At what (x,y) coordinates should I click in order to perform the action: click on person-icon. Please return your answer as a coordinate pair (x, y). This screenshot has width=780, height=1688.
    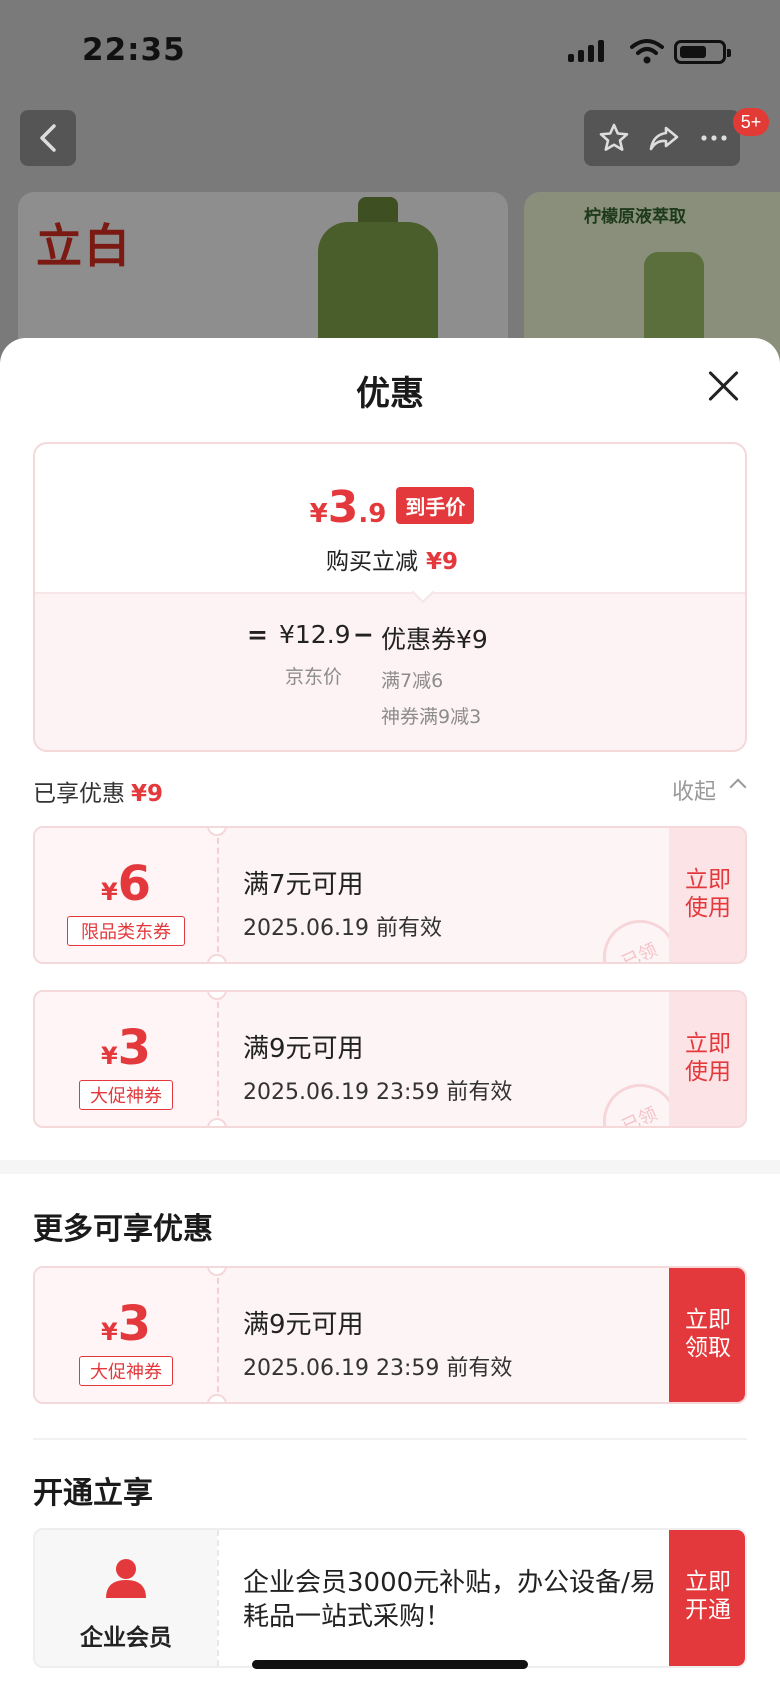
    Looking at the image, I should click on (126, 1578).